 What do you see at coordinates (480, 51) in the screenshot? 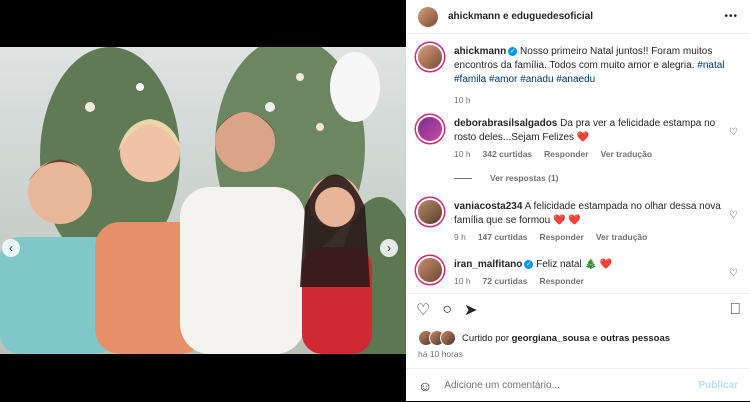
I see `caption-username: ahickmann` at bounding box center [480, 51].